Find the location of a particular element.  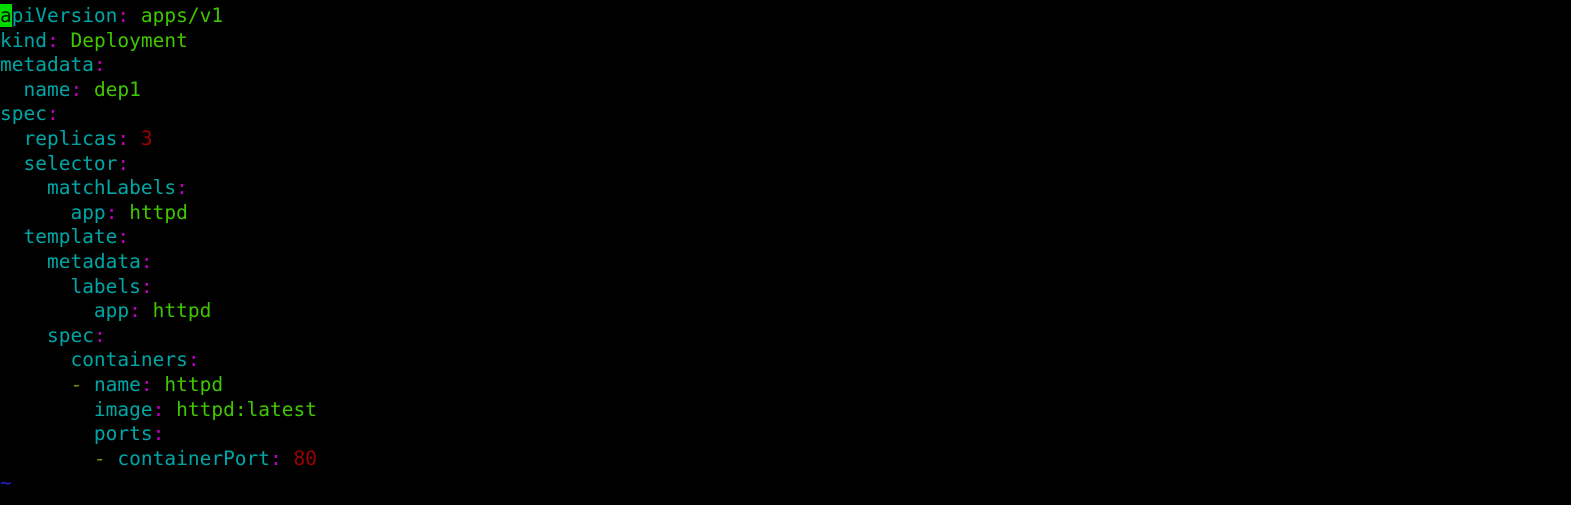

yaml-line: containers: is located at coordinates (785, 360).